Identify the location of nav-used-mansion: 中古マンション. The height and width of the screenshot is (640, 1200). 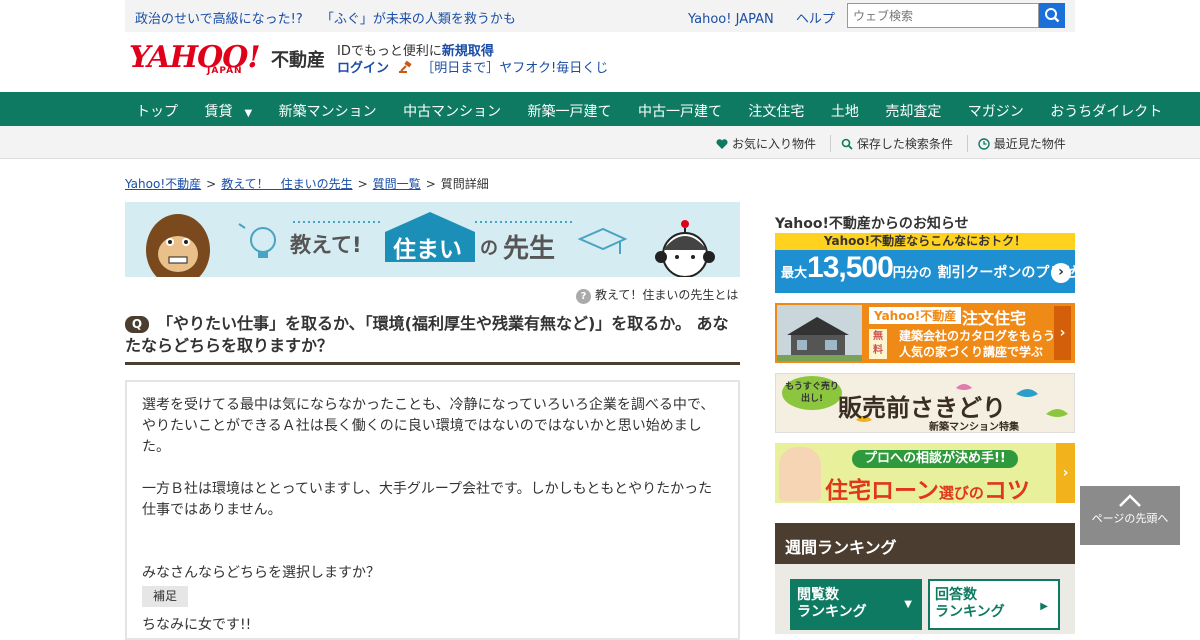
(452, 112).